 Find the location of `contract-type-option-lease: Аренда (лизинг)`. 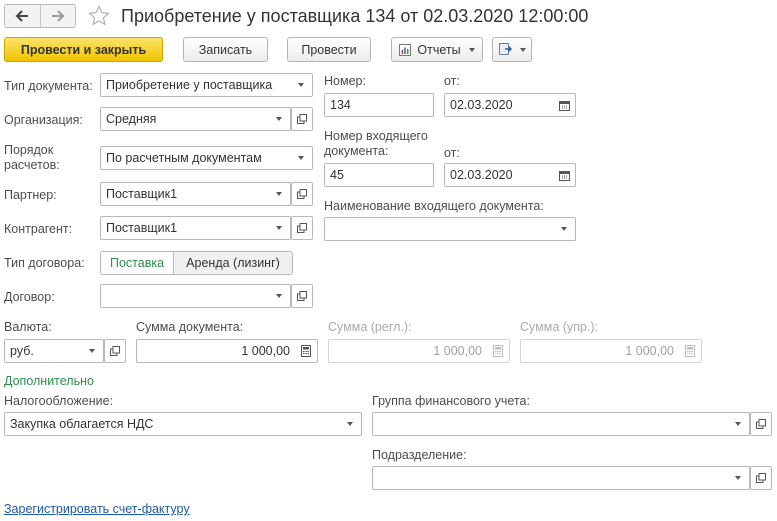

contract-type-option-lease: Аренда (лизинг) is located at coordinates (233, 263).